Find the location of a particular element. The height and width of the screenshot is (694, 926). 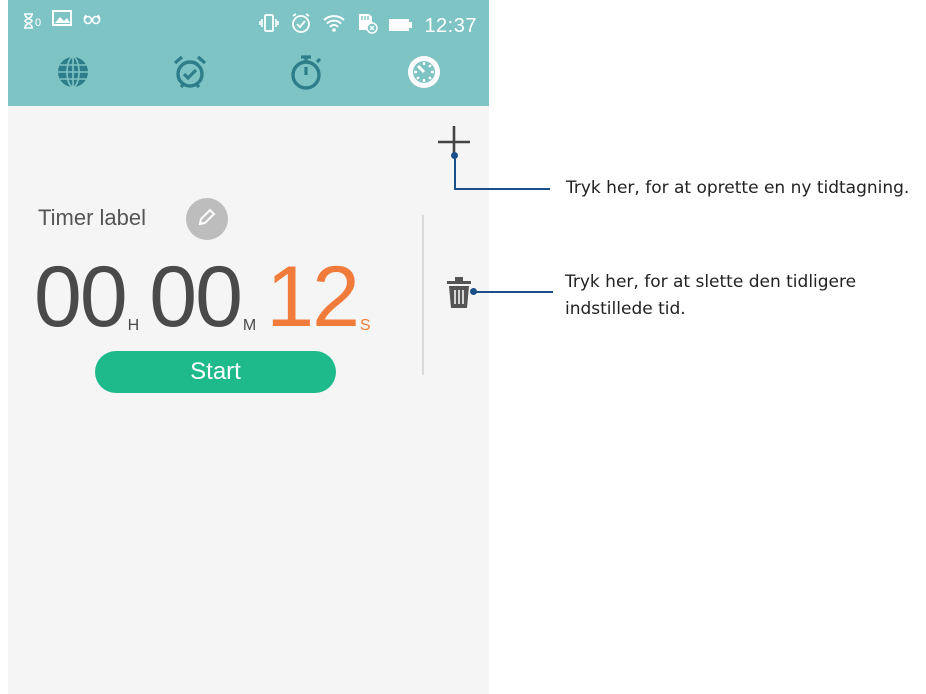

image-notification-icon is located at coordinates (62, 20).